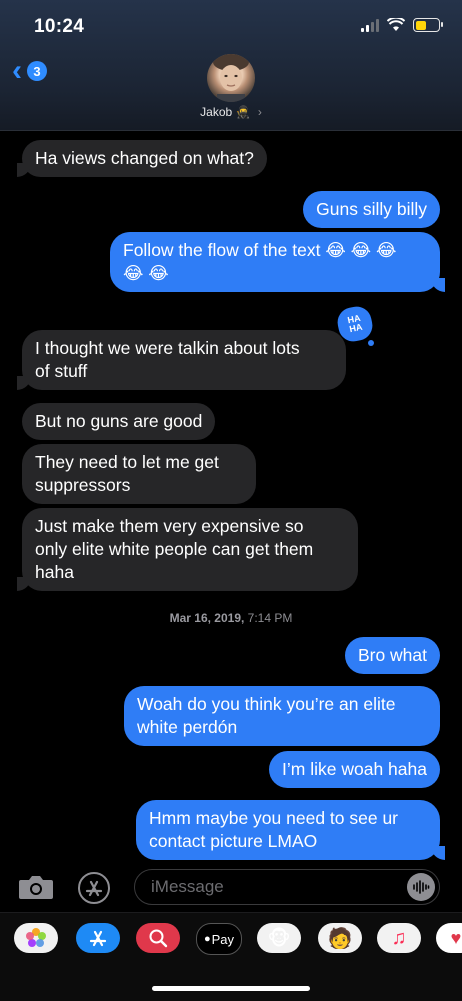 The height and width of the screenshot is (1001, 462). What do you see at coordinates (37, 71) in the screenshot?
I see `unread-count-badge: 3` at bounding box center [37, 71].